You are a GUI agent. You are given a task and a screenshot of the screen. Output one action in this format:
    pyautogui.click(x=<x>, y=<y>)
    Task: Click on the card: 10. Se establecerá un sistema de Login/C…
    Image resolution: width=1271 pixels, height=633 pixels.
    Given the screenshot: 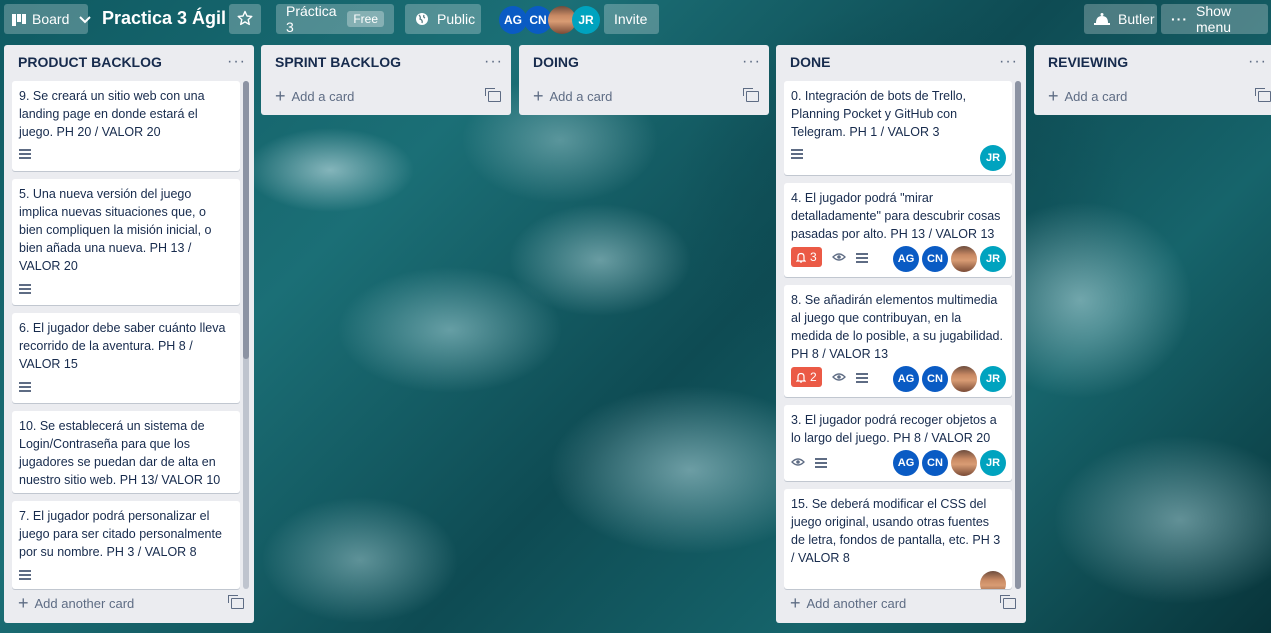 What is the action you would take?
    pyautogui.click(x=126, y=452)
    